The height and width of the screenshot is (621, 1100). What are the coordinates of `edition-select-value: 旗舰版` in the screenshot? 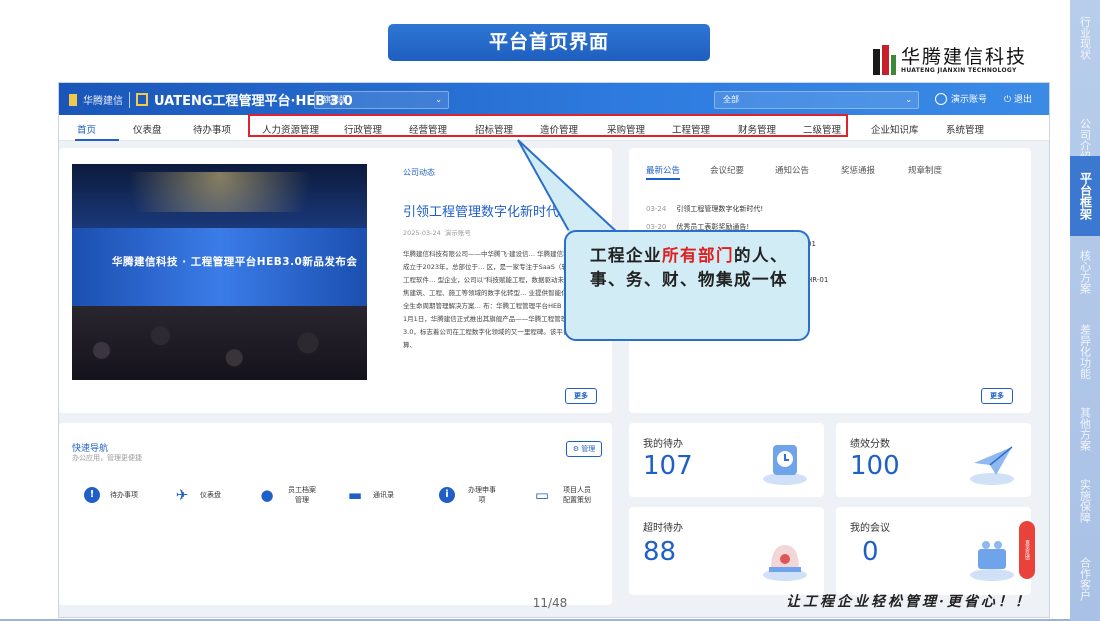 It's located at (335, 99).